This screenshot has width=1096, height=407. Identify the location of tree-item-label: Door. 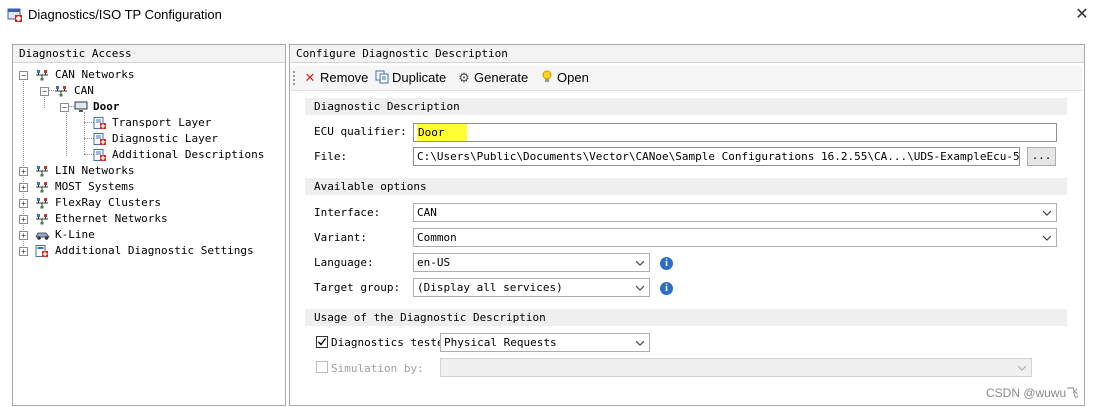
(106, 107).